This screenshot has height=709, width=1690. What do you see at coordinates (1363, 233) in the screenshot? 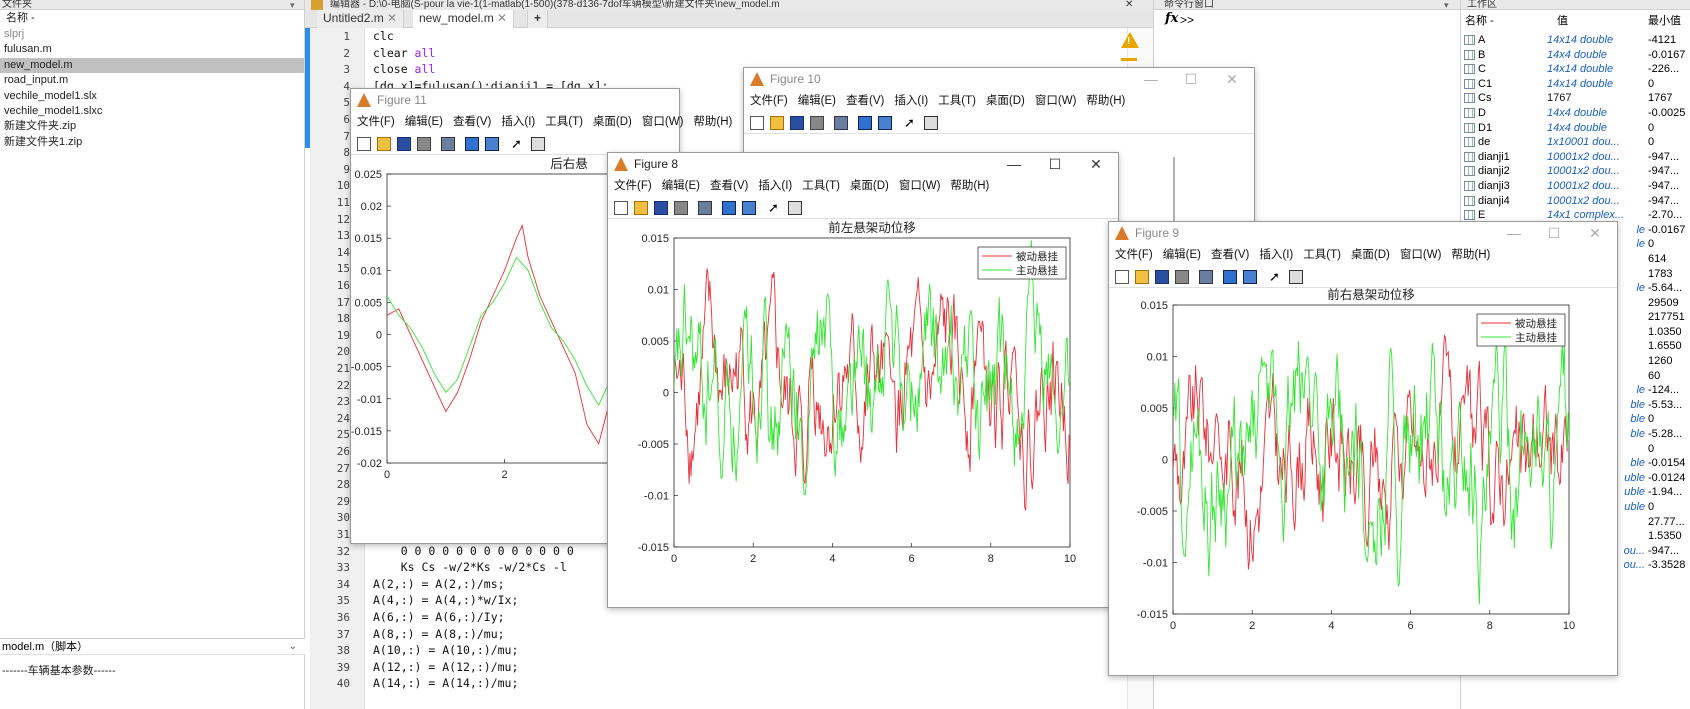
I see `figure-titlebar: Figure 9 — ☐ ✕` at bounding box center [1363, 233].